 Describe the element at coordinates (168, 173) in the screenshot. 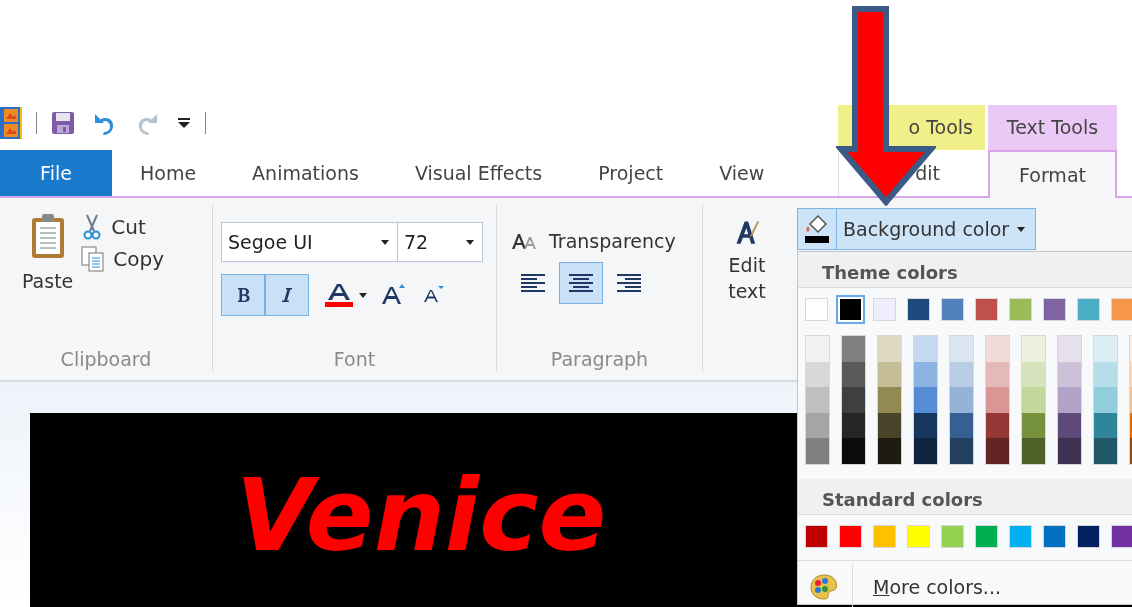

I see `ribbon-tab: Home` at that location.